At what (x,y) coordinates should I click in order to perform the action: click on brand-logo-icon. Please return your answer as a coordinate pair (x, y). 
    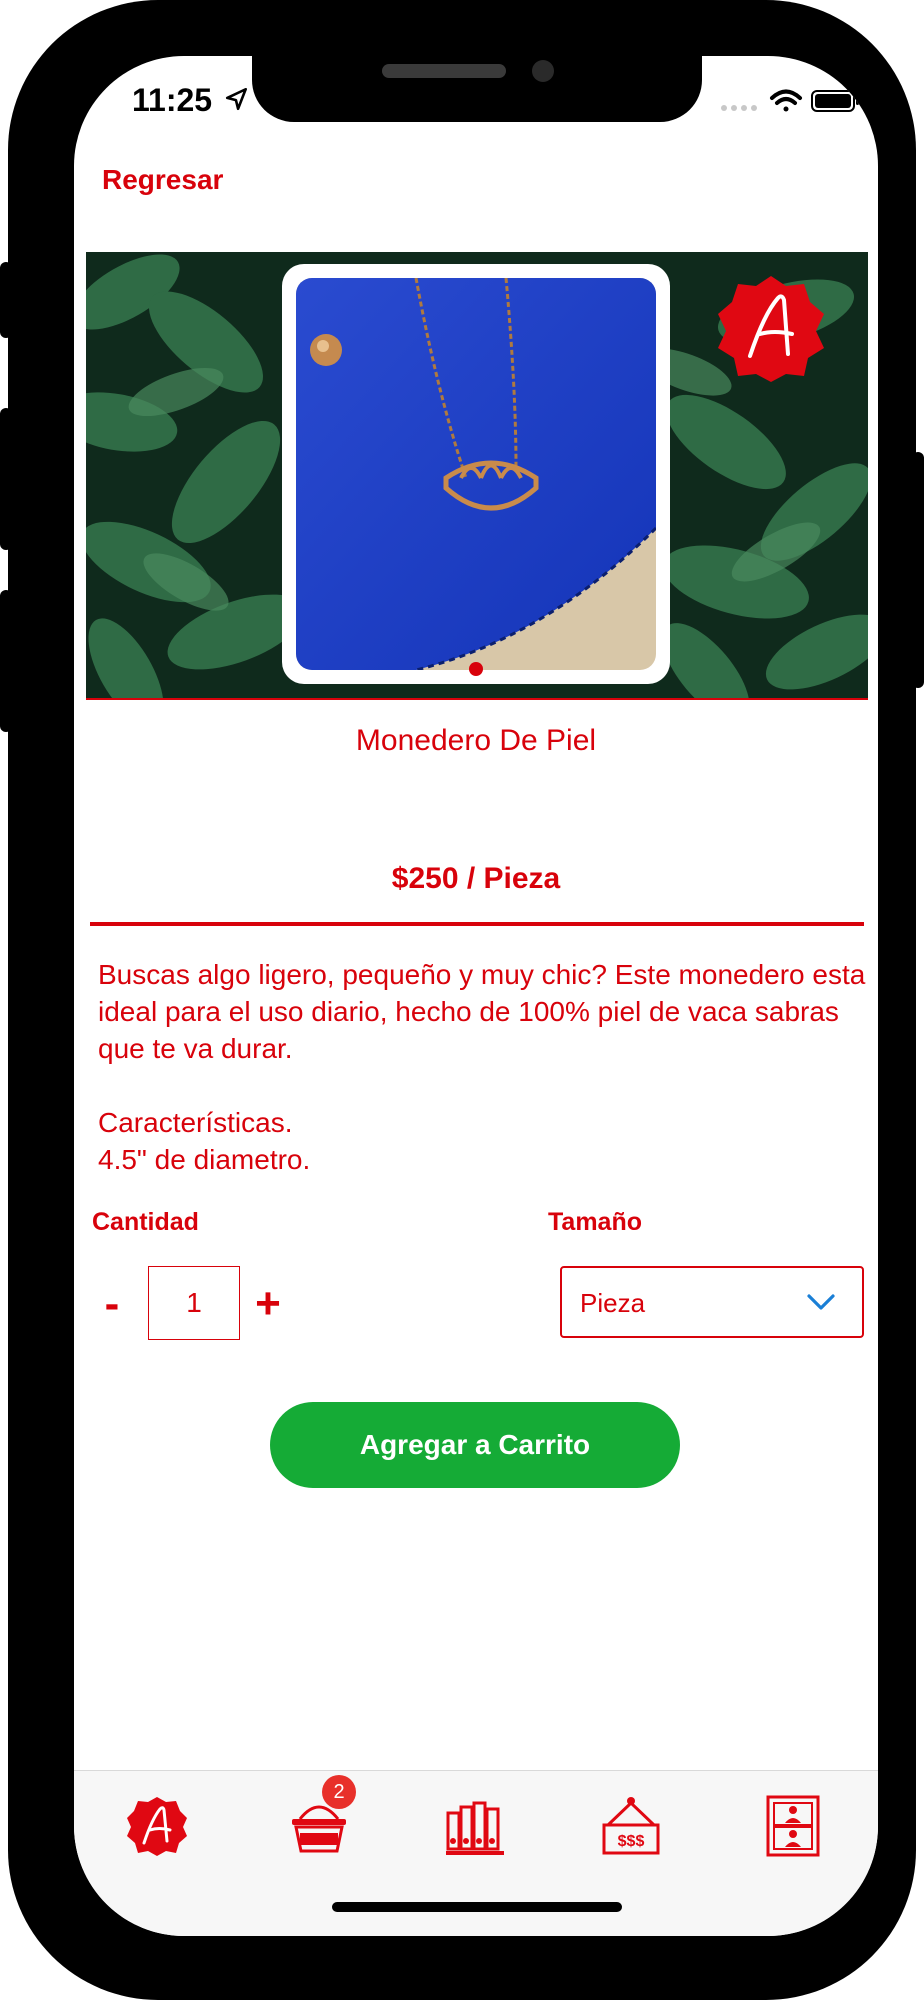
    Looking at the image, I should click on (157, 1826).